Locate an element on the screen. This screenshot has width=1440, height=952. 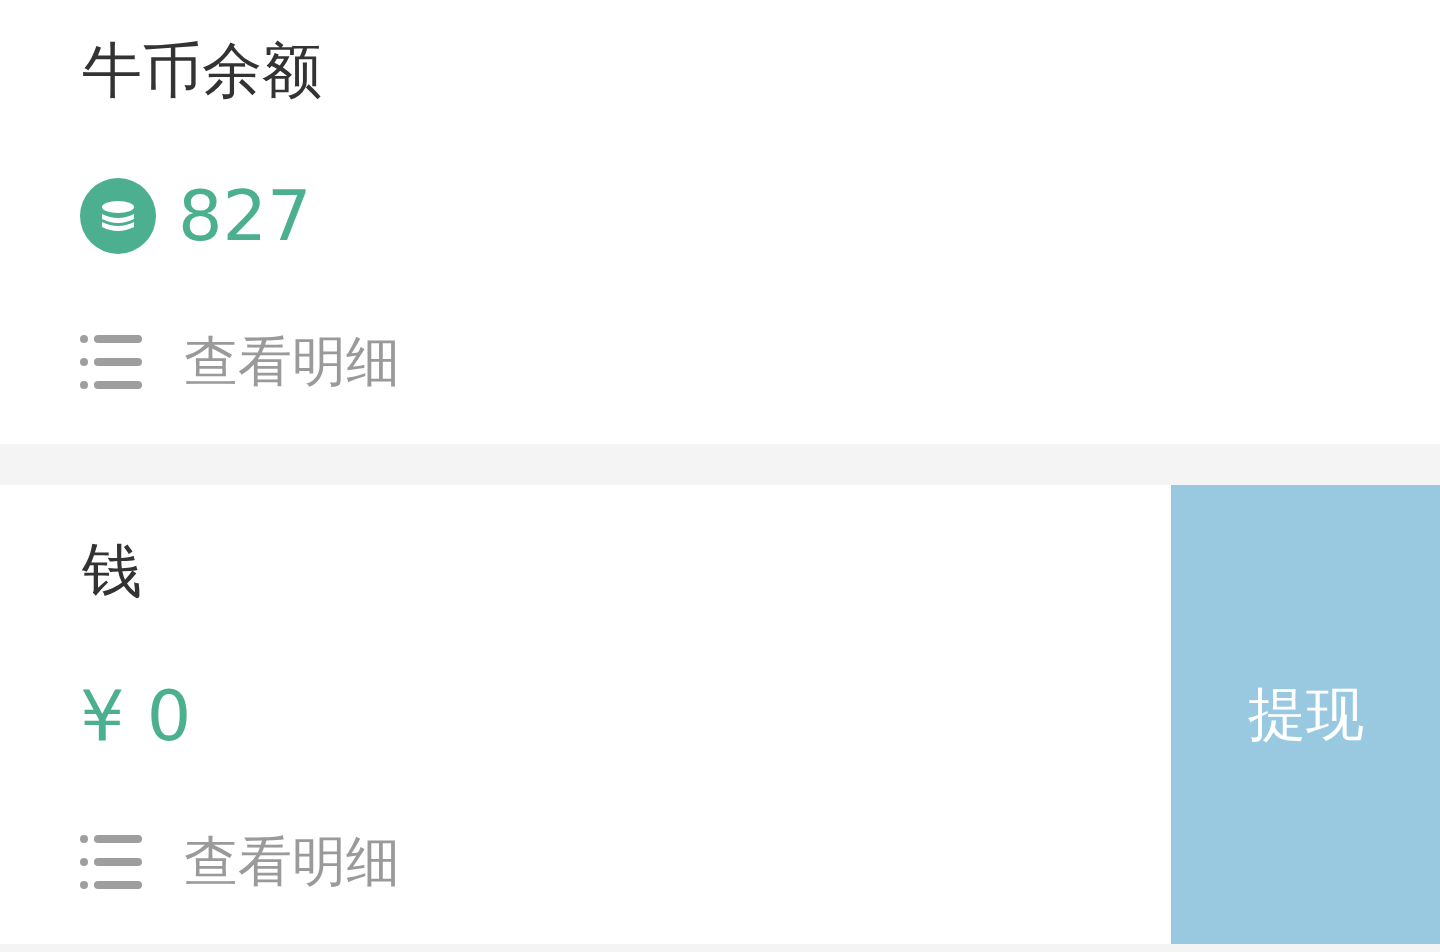
section-title: 牛币余额 is located at coordinates (202, 70).